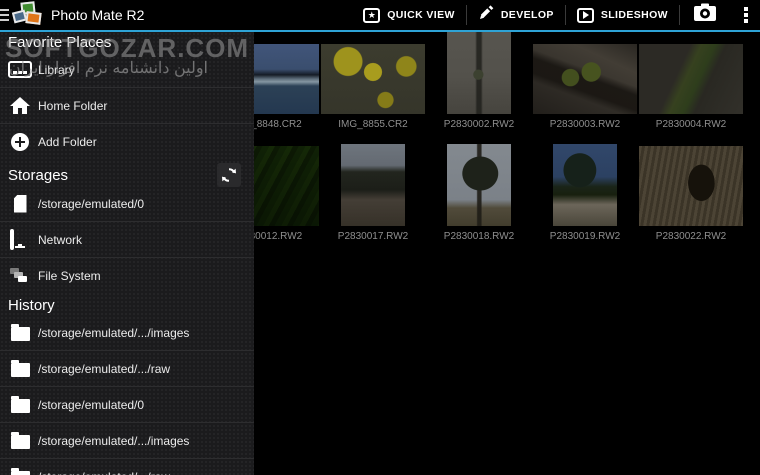 The image size is (760, 475). What do you see at coordinates (691, 124) in the screenshot?
I see `photo-filename: P2830004.RW2` at bounding box center [691, 124].